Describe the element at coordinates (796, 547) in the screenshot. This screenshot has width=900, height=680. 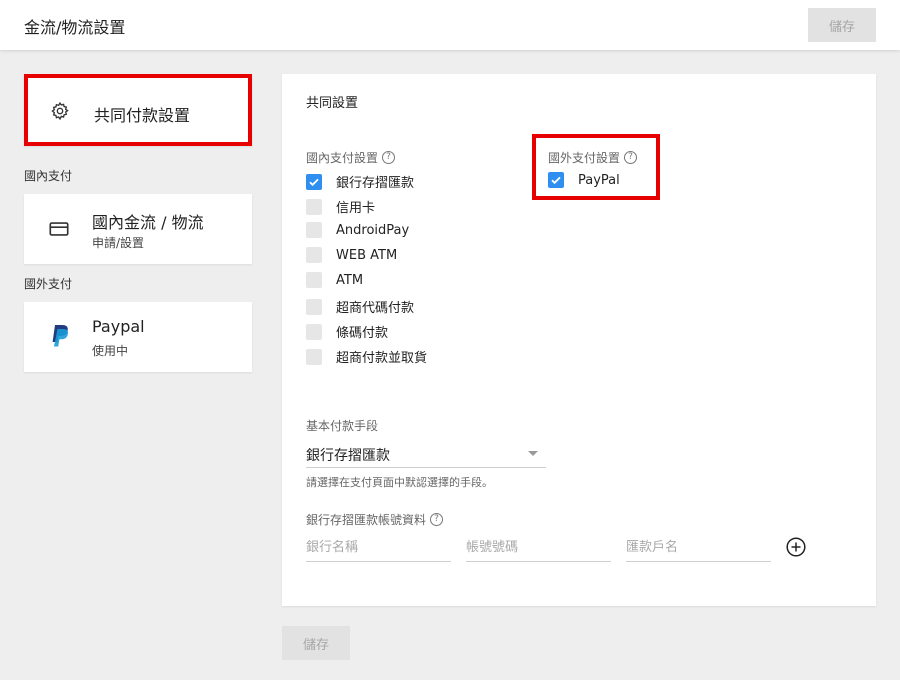
I see `add-circle-icon` at that location.